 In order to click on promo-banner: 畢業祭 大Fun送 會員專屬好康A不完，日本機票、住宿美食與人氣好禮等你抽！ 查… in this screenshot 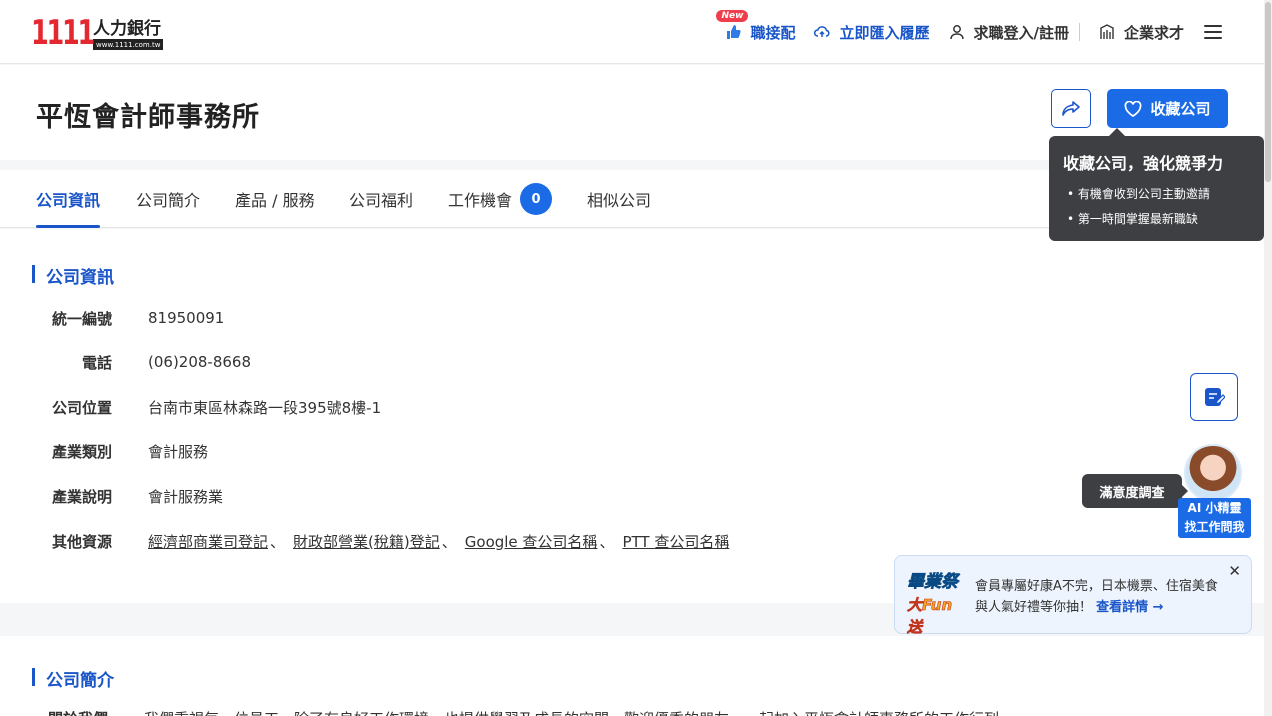, I will do `click(1073, 596)`.